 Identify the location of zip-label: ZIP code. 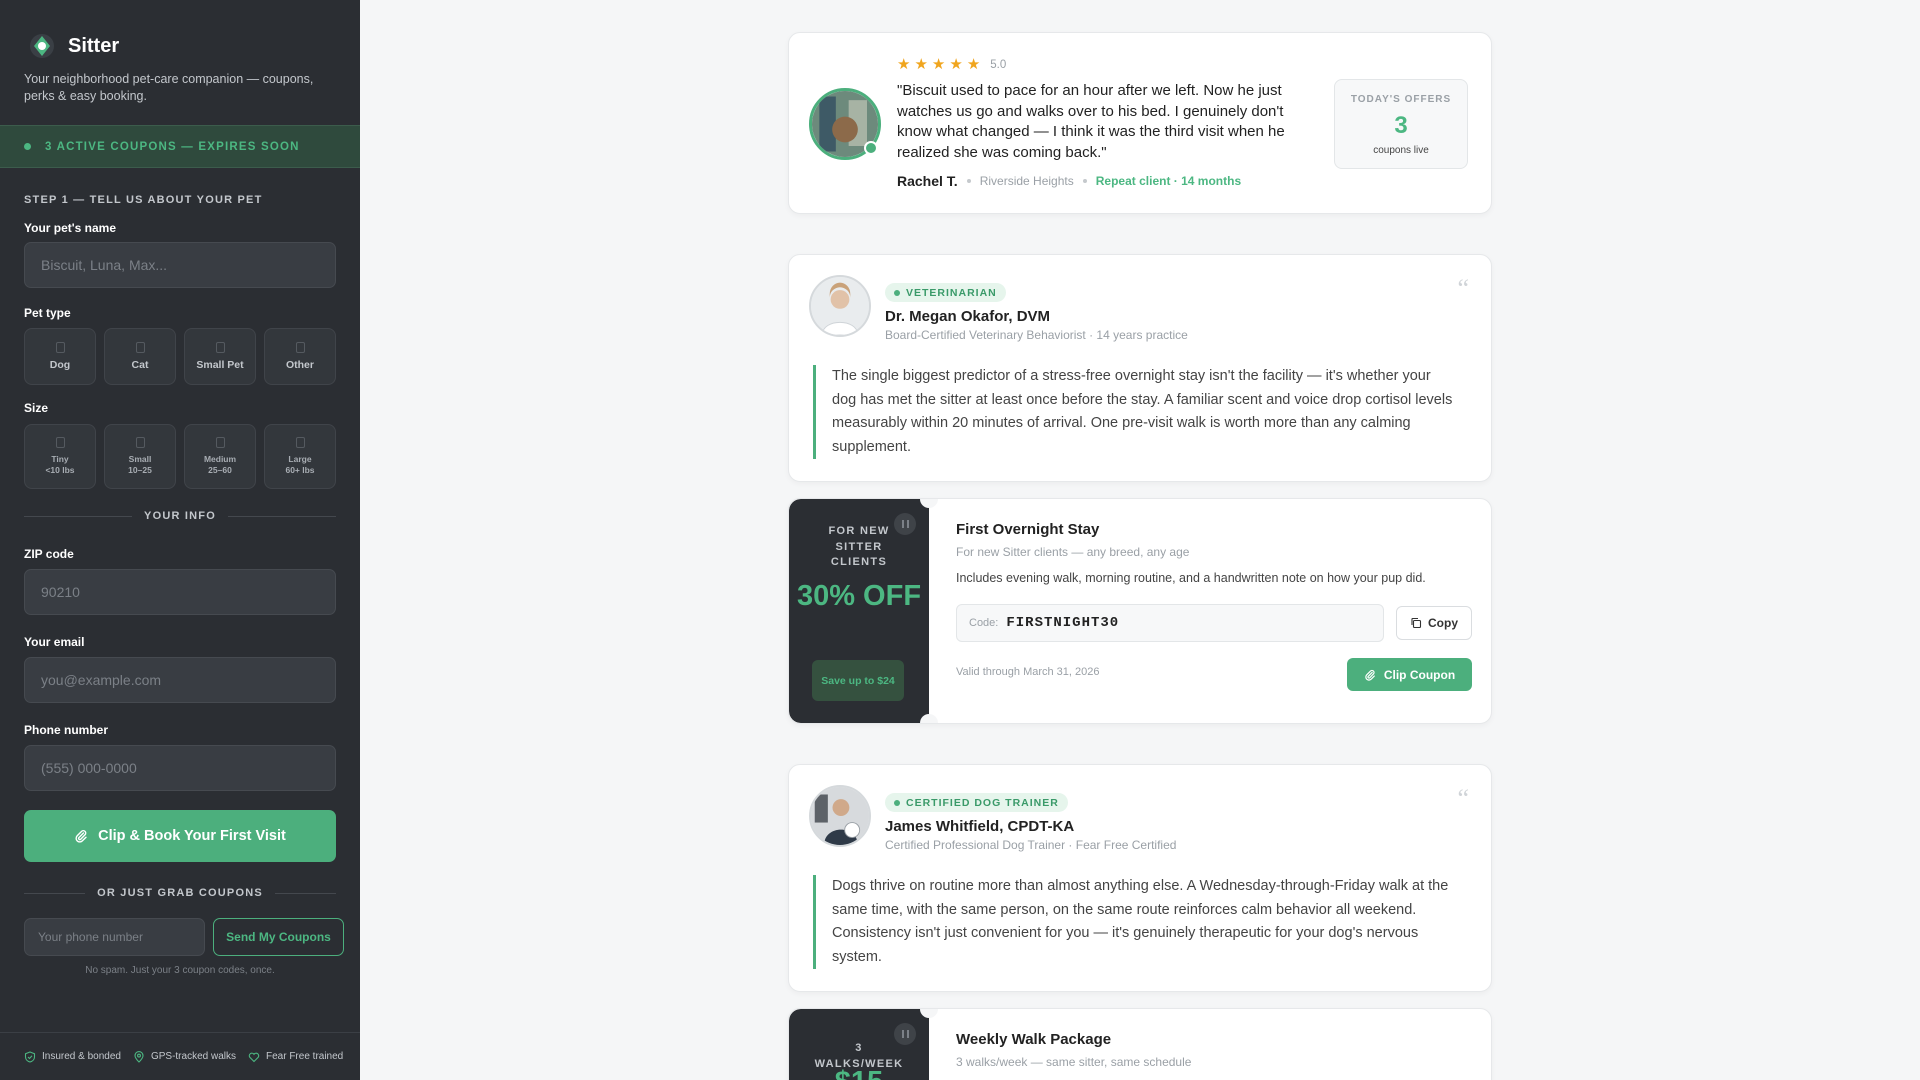
(49, 554).